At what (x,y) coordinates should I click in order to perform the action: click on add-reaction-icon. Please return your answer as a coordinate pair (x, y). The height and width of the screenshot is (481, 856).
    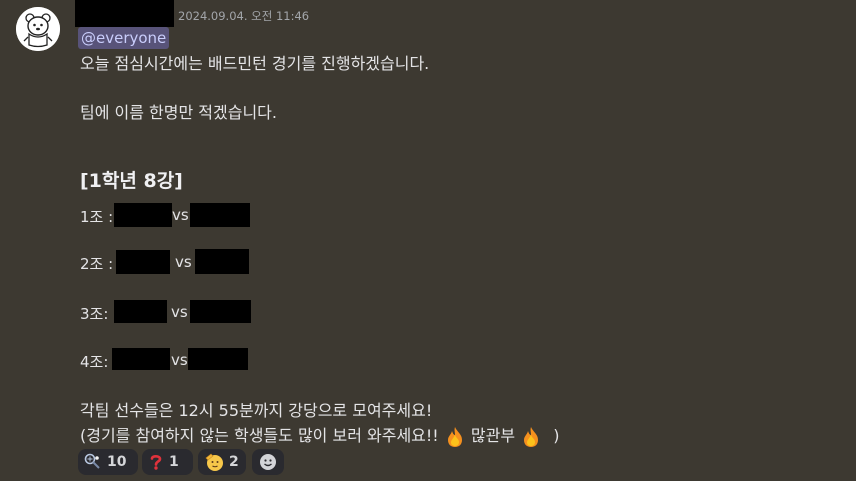
    Looking at the image, I should click on (268, 462).